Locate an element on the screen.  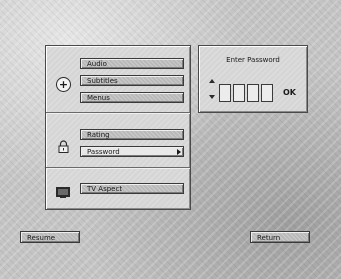
password-dialog: Enter Password OK is located at coordinates (253, 79).